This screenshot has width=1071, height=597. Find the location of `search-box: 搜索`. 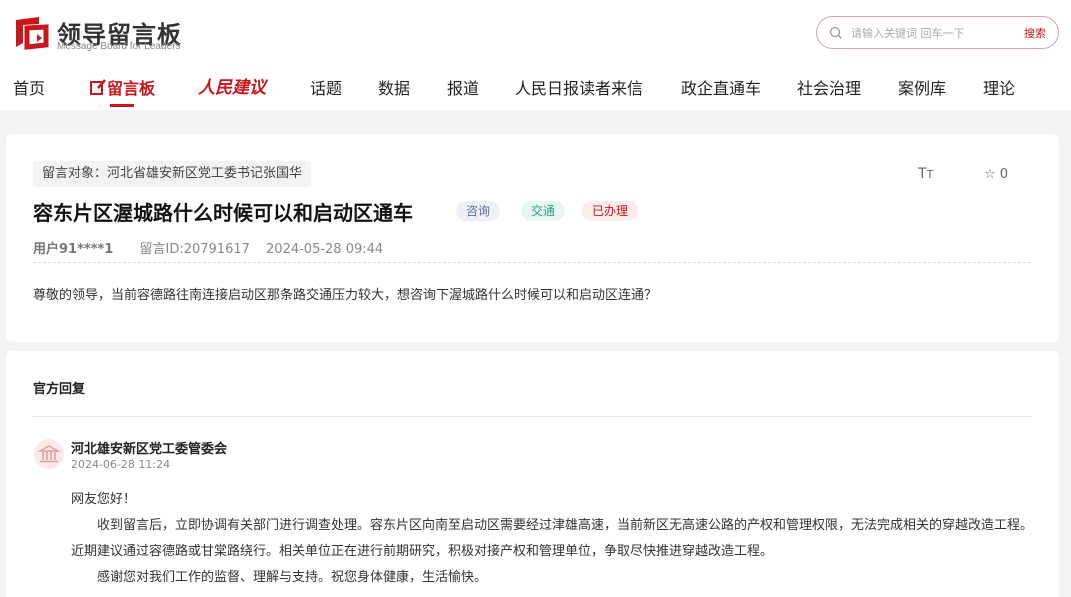

search-box: 搜索 is located at coordinates (937, 32).